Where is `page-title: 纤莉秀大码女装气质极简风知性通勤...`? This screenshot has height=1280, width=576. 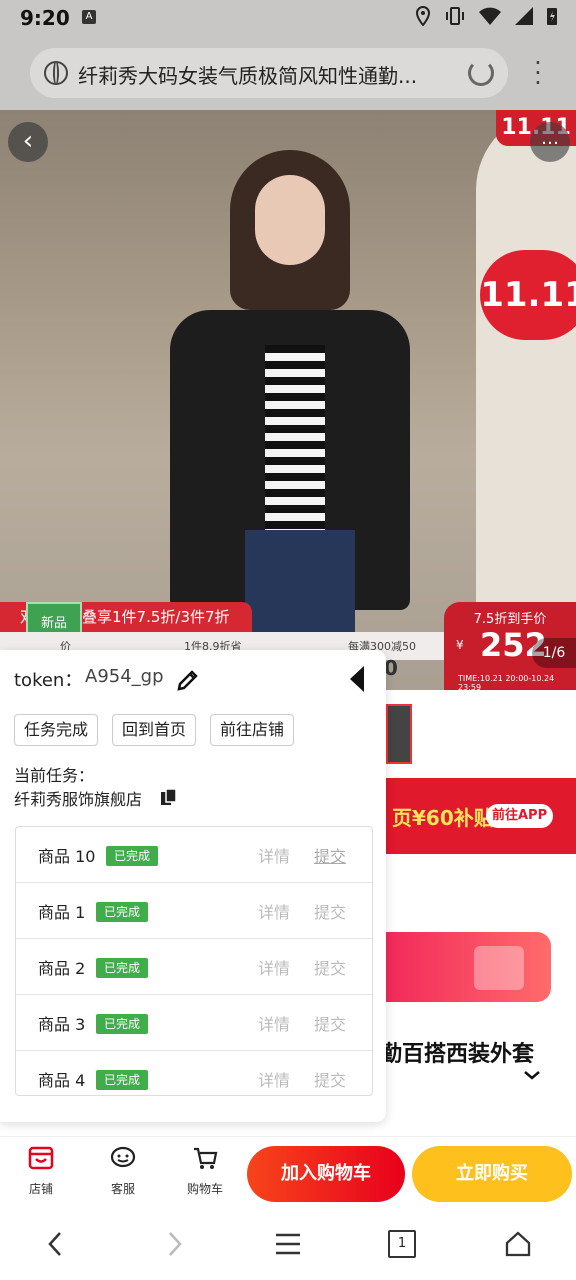 page-title: 纤莉秀大码女装气质极简风知性通勤... is located at coordinates (268, 74).